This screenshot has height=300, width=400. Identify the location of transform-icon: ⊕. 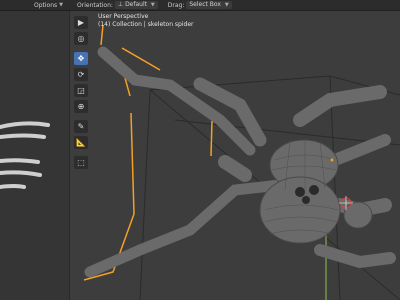
(81, 106).